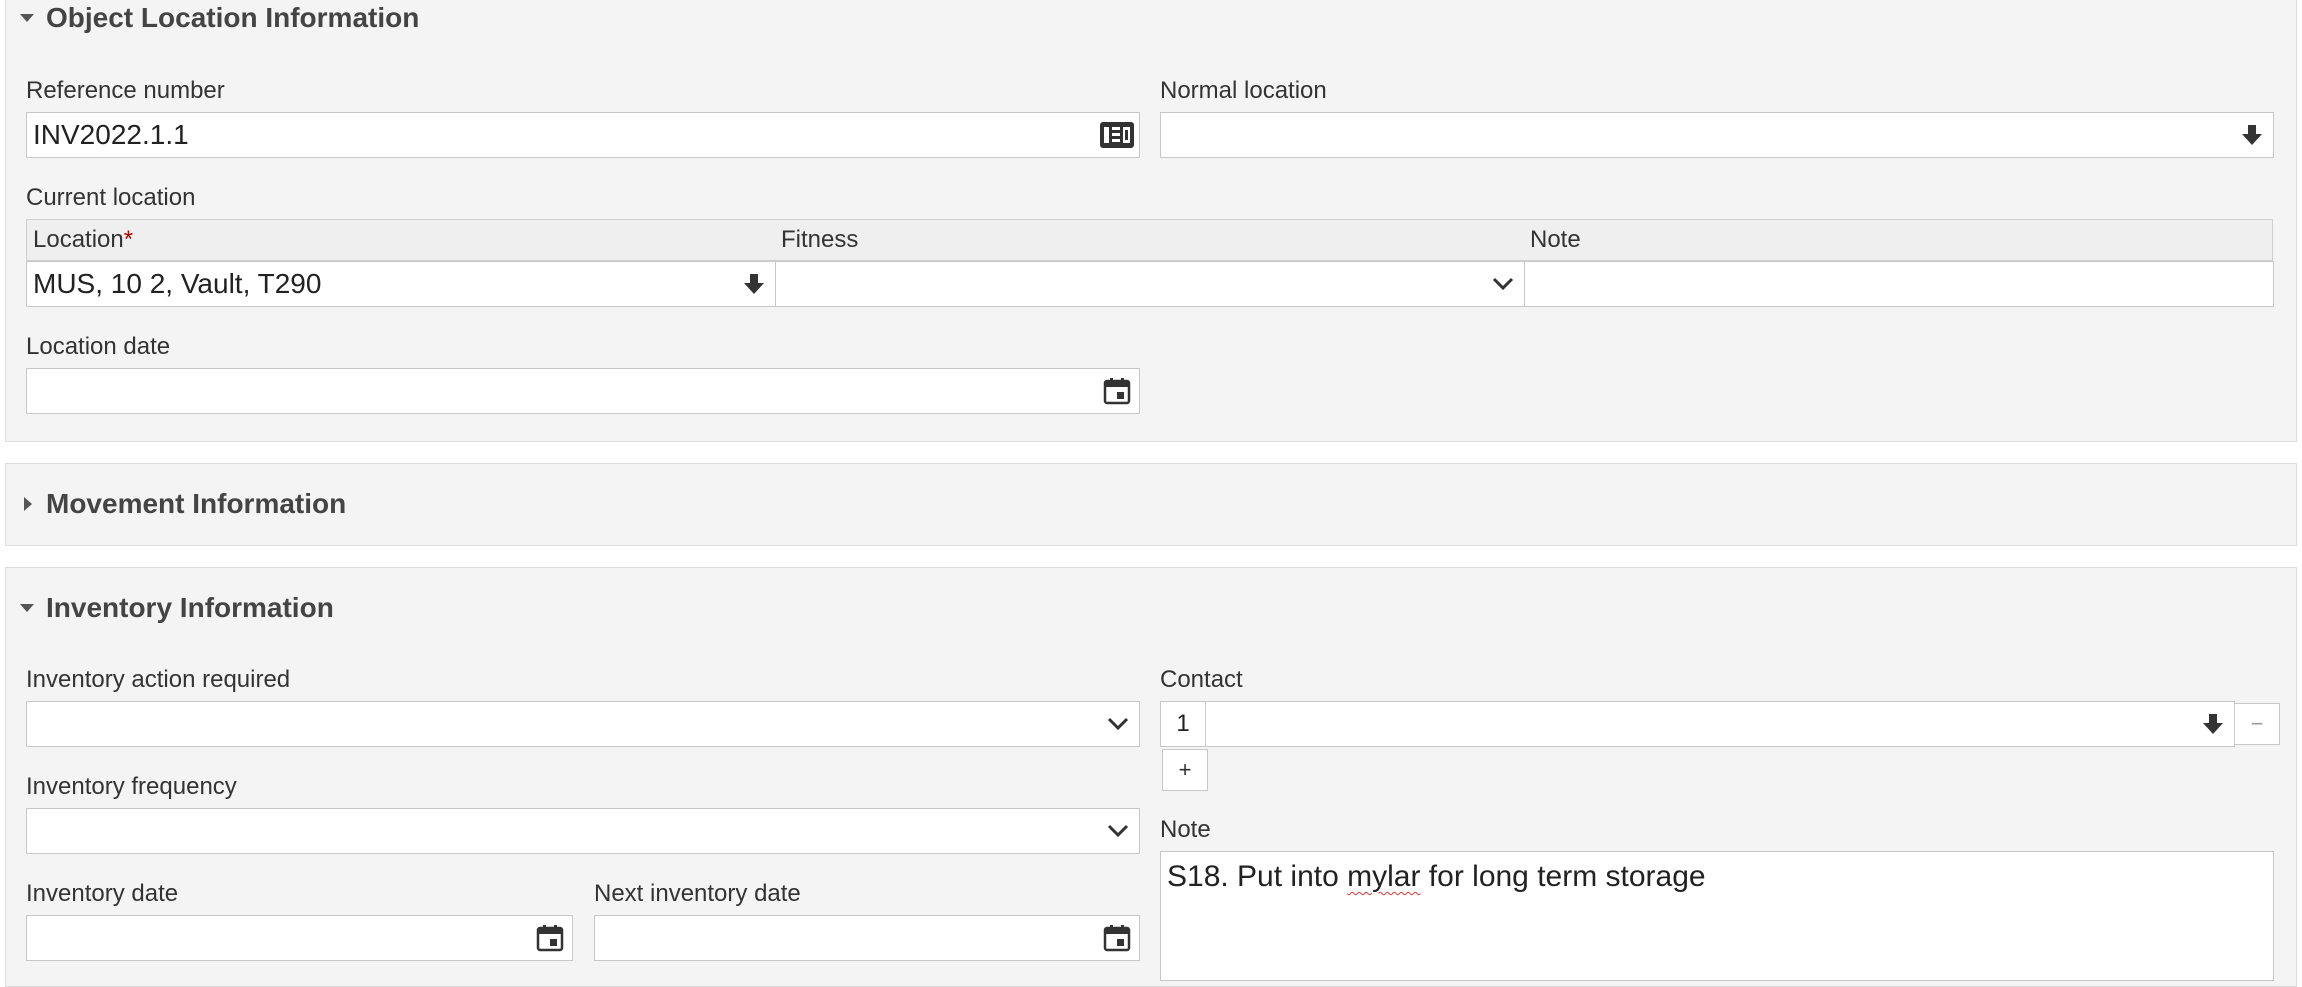 The height and width of the screenshot is (987, 2302). I want to click on add-contact-button: +, so click(1185, 770).